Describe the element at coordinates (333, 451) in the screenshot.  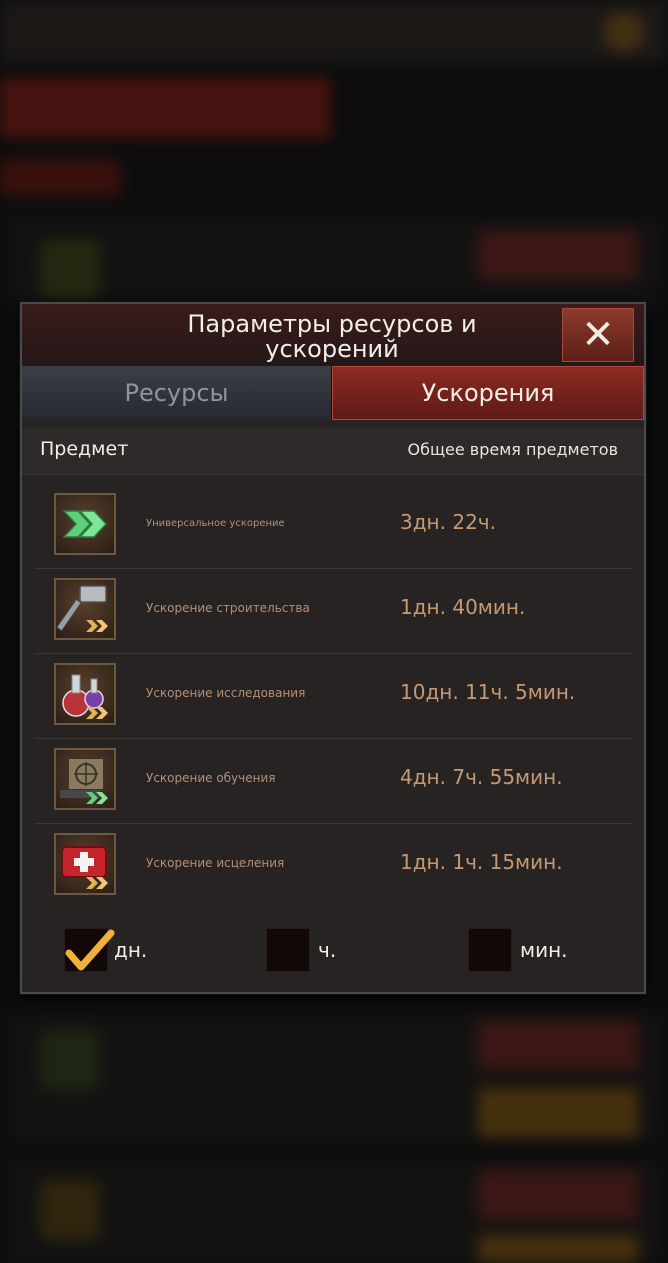
I see `table-header: Предмет Общее время предметов` at that location.